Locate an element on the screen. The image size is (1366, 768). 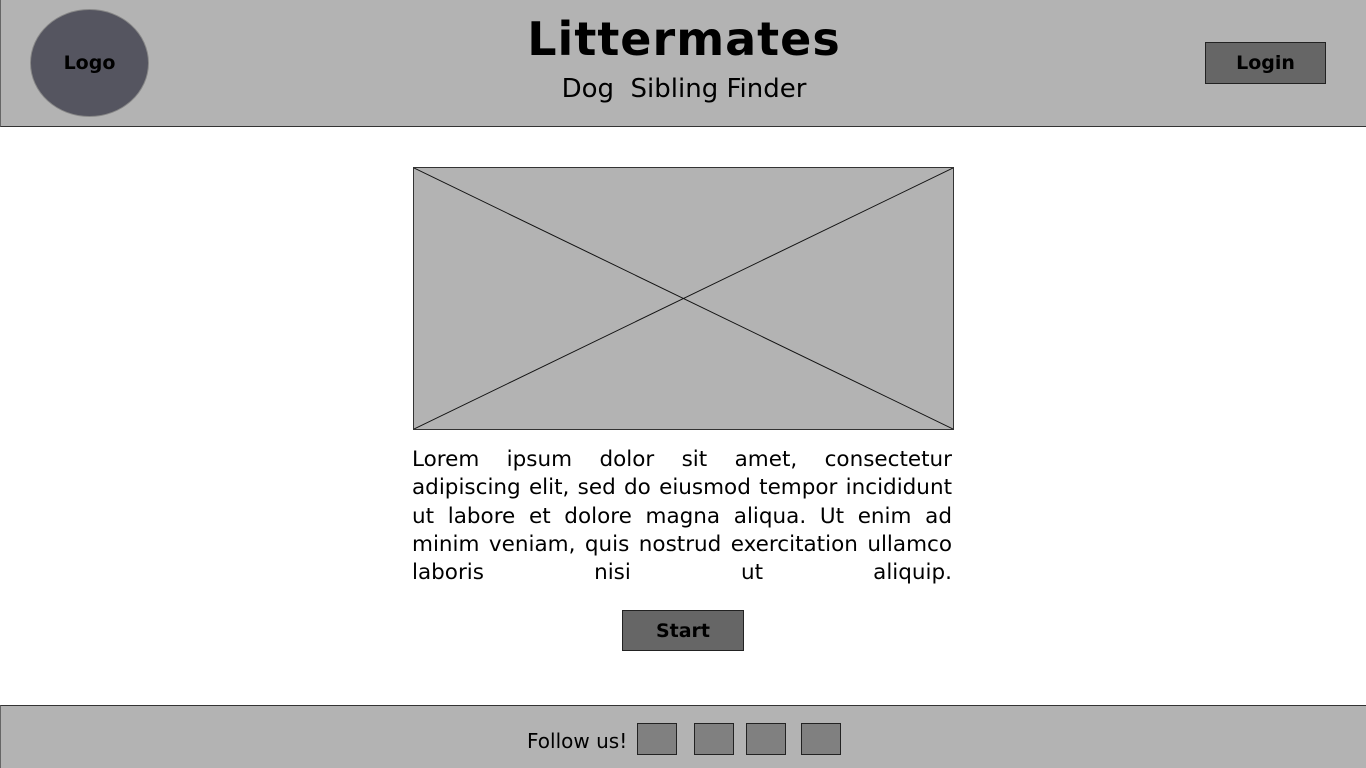
site-subtitle: Dog Sibling Finder is located at coordinates (684, 89).